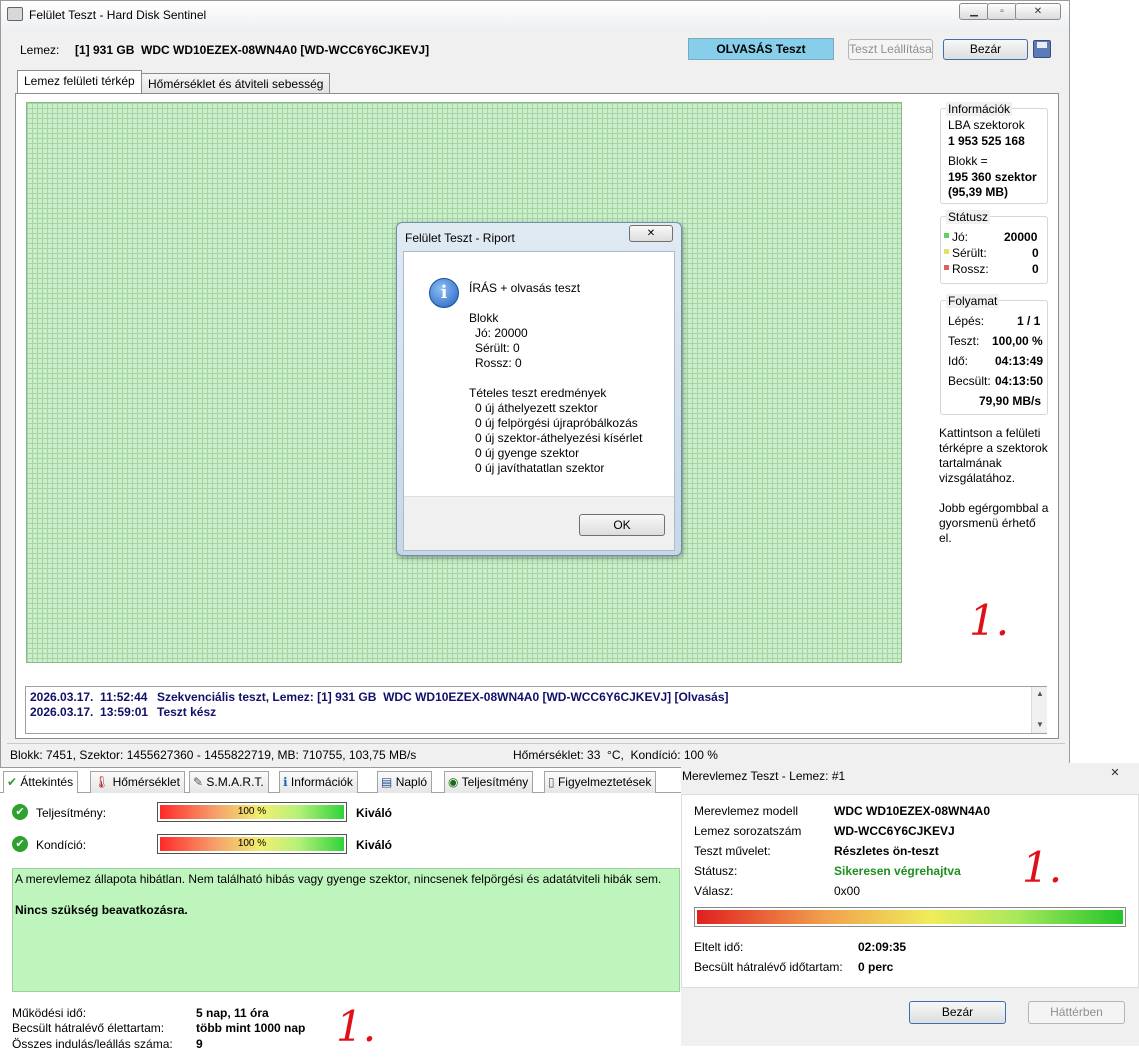 This screenshot has width=1139, height=1058. Describe the element at coordinates (714, 891) in the screenshot. I see `response-label: Válasz:` at that location.